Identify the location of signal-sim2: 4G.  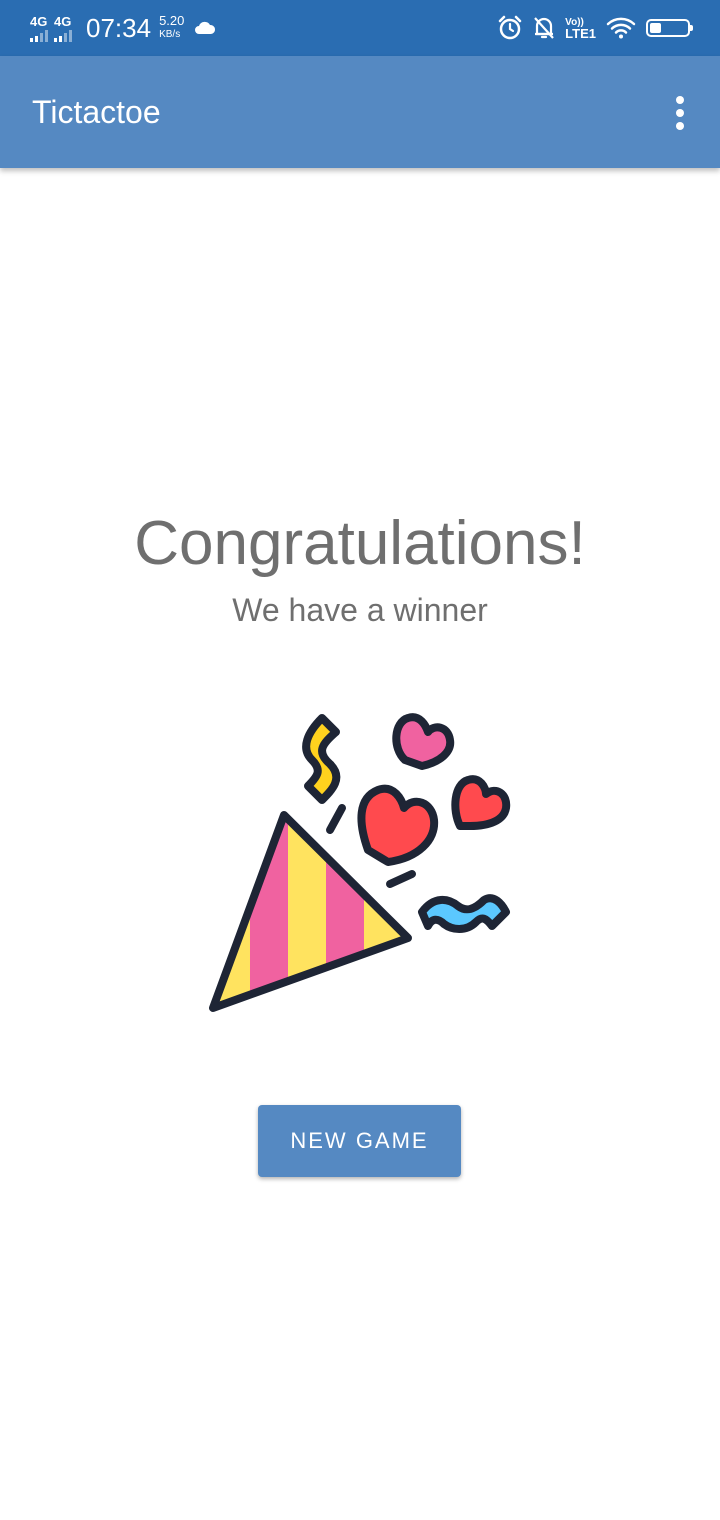
(63, 28).